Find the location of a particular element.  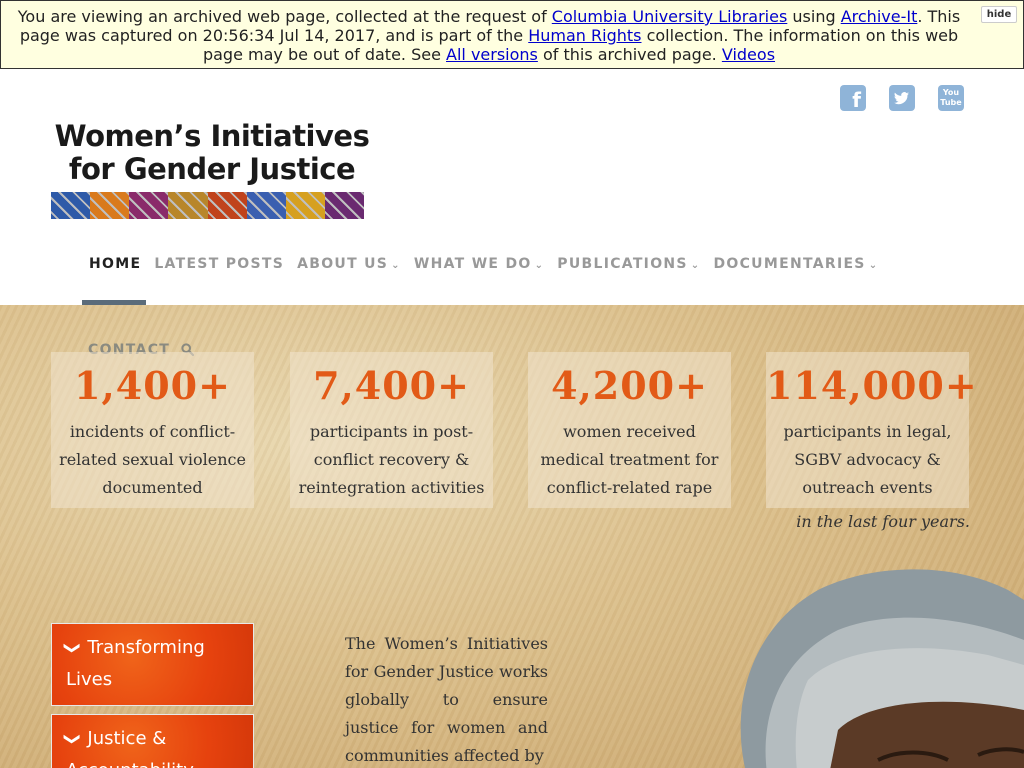

justice-accountability-button: ❯Justice & Accountability is located at coordinates (152, 741).